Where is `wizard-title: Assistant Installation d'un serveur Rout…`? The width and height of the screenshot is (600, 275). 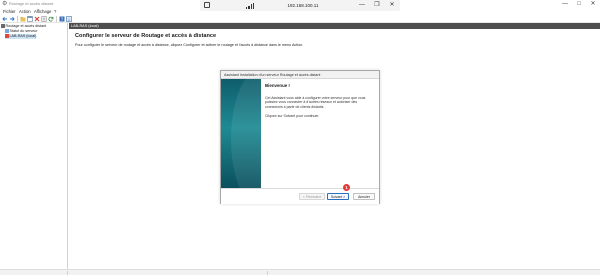
wizard-title: Assistant Installation d'un serveur Rout… is located at coordinates (272, 75).